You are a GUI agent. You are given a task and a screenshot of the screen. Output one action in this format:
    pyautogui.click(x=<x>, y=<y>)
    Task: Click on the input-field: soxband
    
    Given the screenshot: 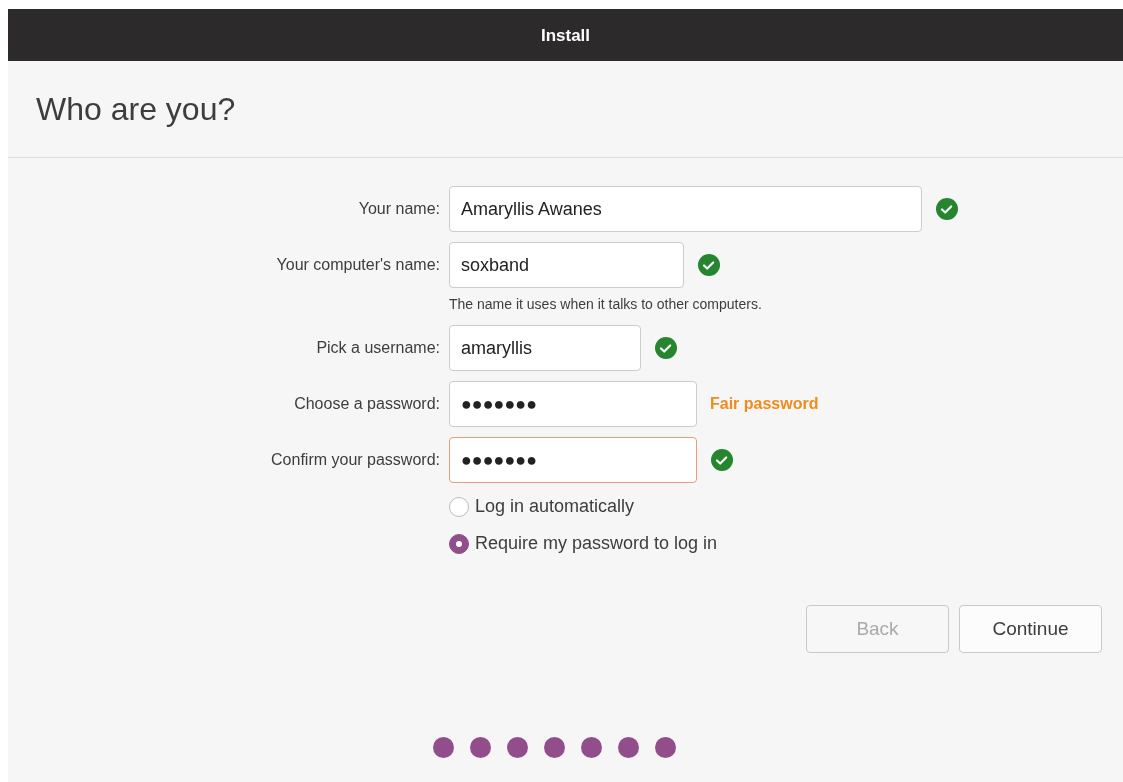 What is the action you would take?
    pyautogui.click(x=566, y=265)
    